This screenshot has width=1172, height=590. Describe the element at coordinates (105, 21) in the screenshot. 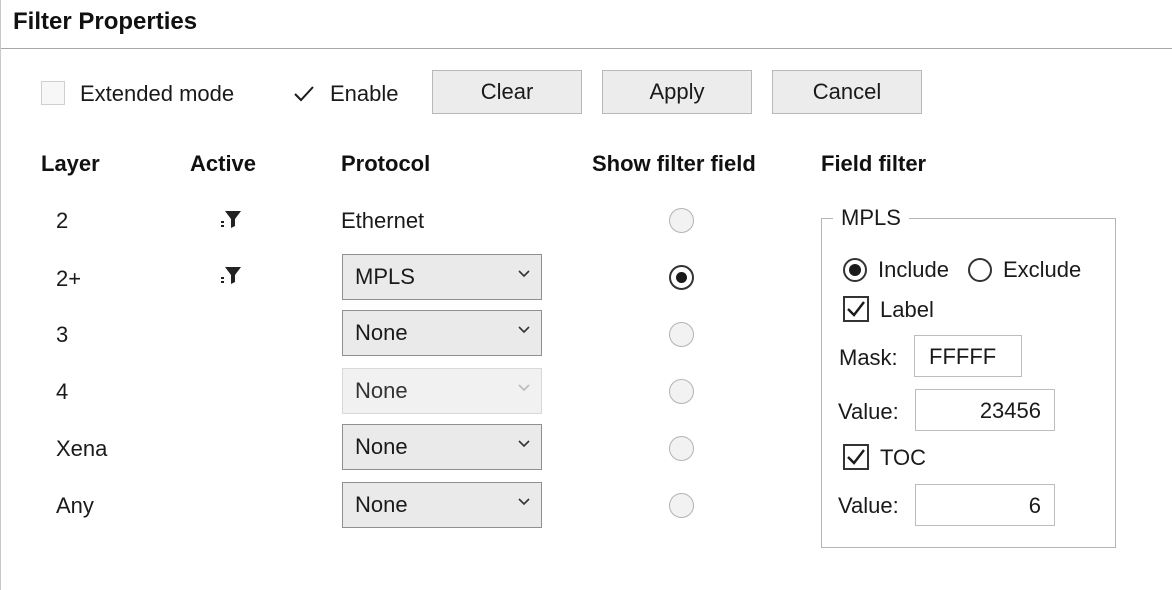

I see `panel-title: Filter Properties` at that location.